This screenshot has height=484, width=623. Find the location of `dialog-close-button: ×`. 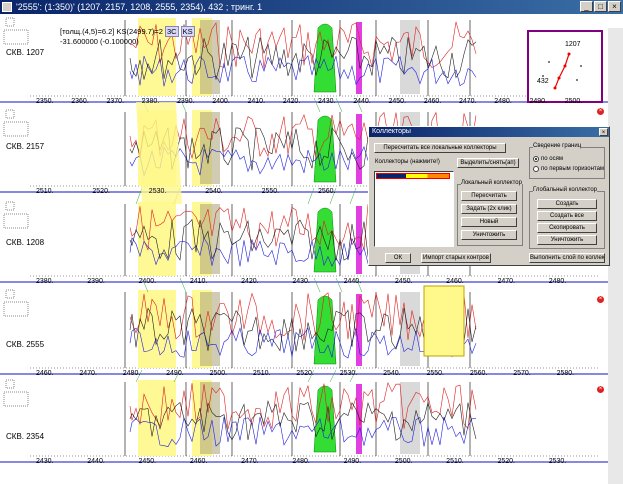

dialog-close-button: × is located at coordinates (603, 132).